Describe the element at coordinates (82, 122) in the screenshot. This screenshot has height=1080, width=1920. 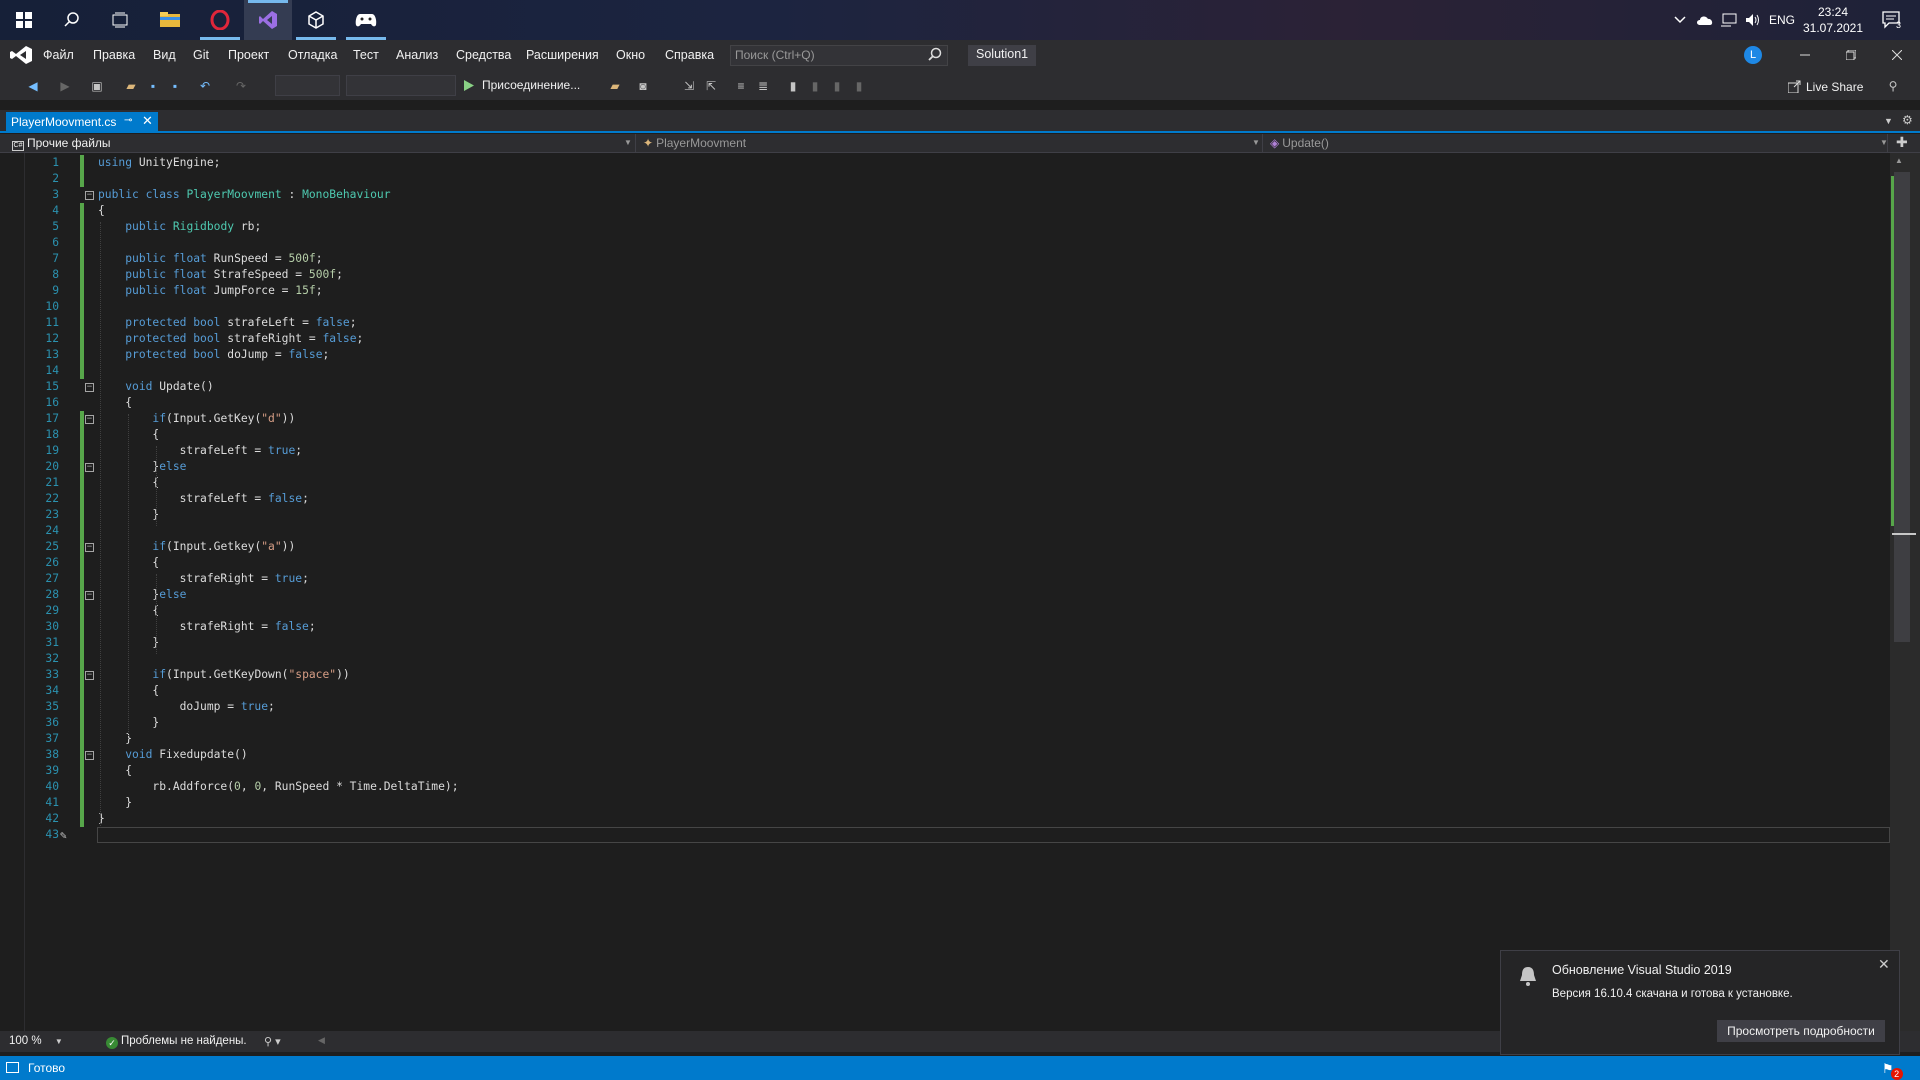
I see `tab-player-moovment: PlayerMoovment.cs` at that location.